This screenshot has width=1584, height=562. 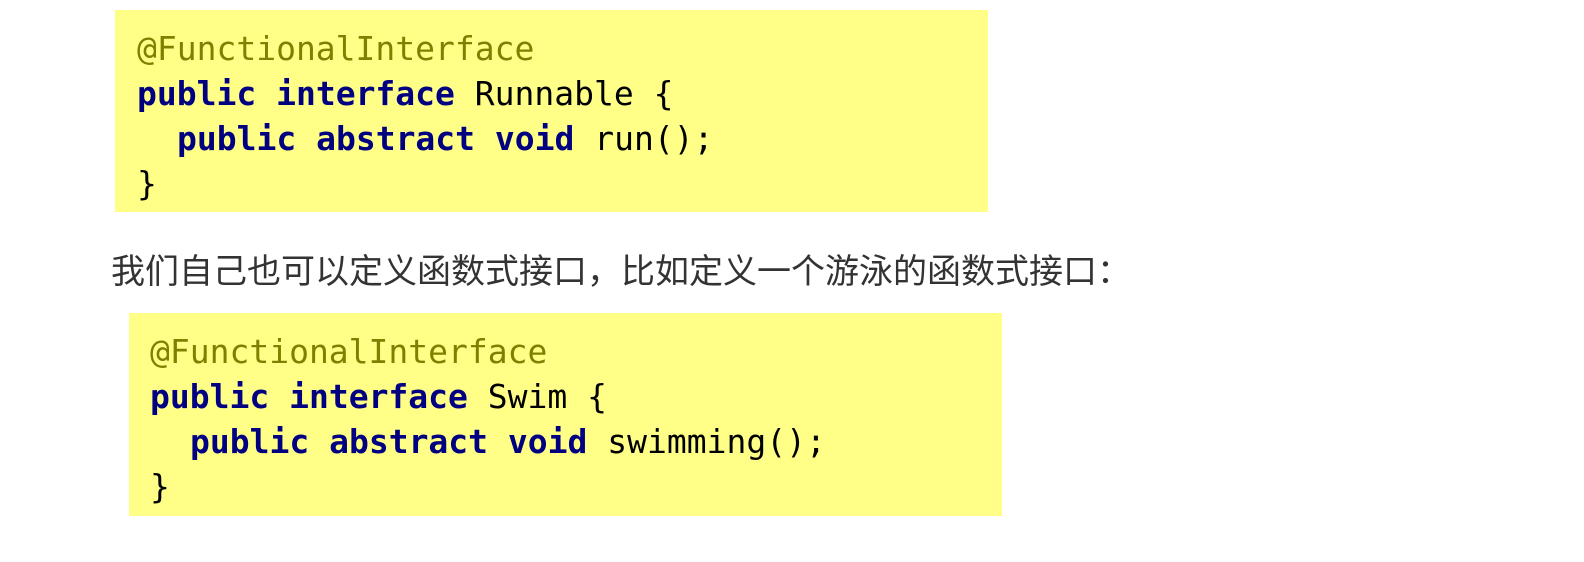 I want to click on code-line: public abstract void run();, so click(x=562, y=138).